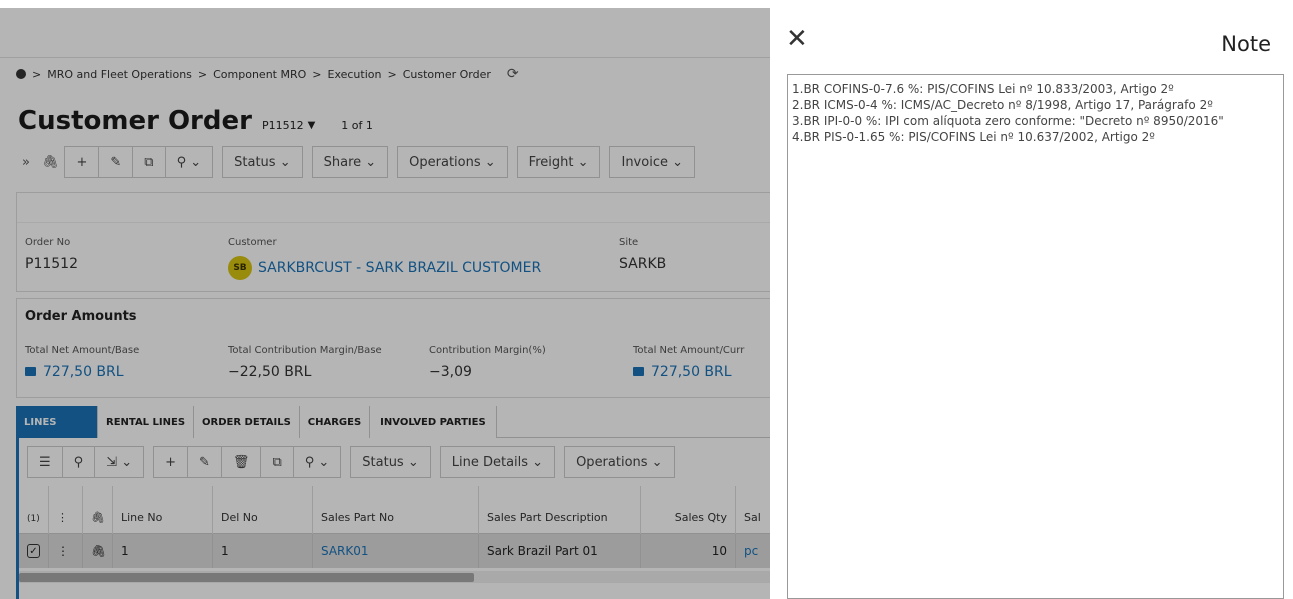 The image size is (1293, 599). What do you see at coordinates (797, 39) in the screenshot?
I see `close-icon: ✕` at bounding box center [797, 39].